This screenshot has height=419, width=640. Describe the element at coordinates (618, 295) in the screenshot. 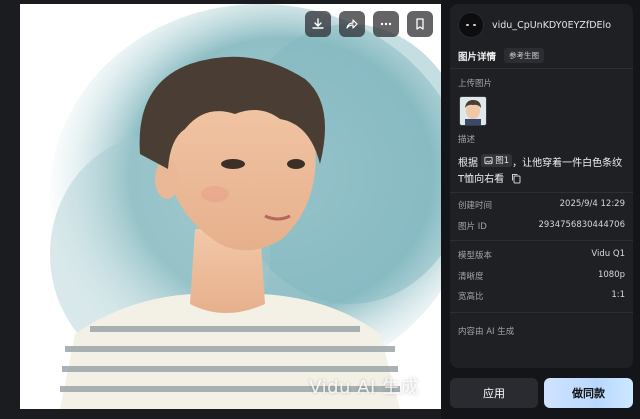

I see `param-value-aspect: 1:1` at that location.